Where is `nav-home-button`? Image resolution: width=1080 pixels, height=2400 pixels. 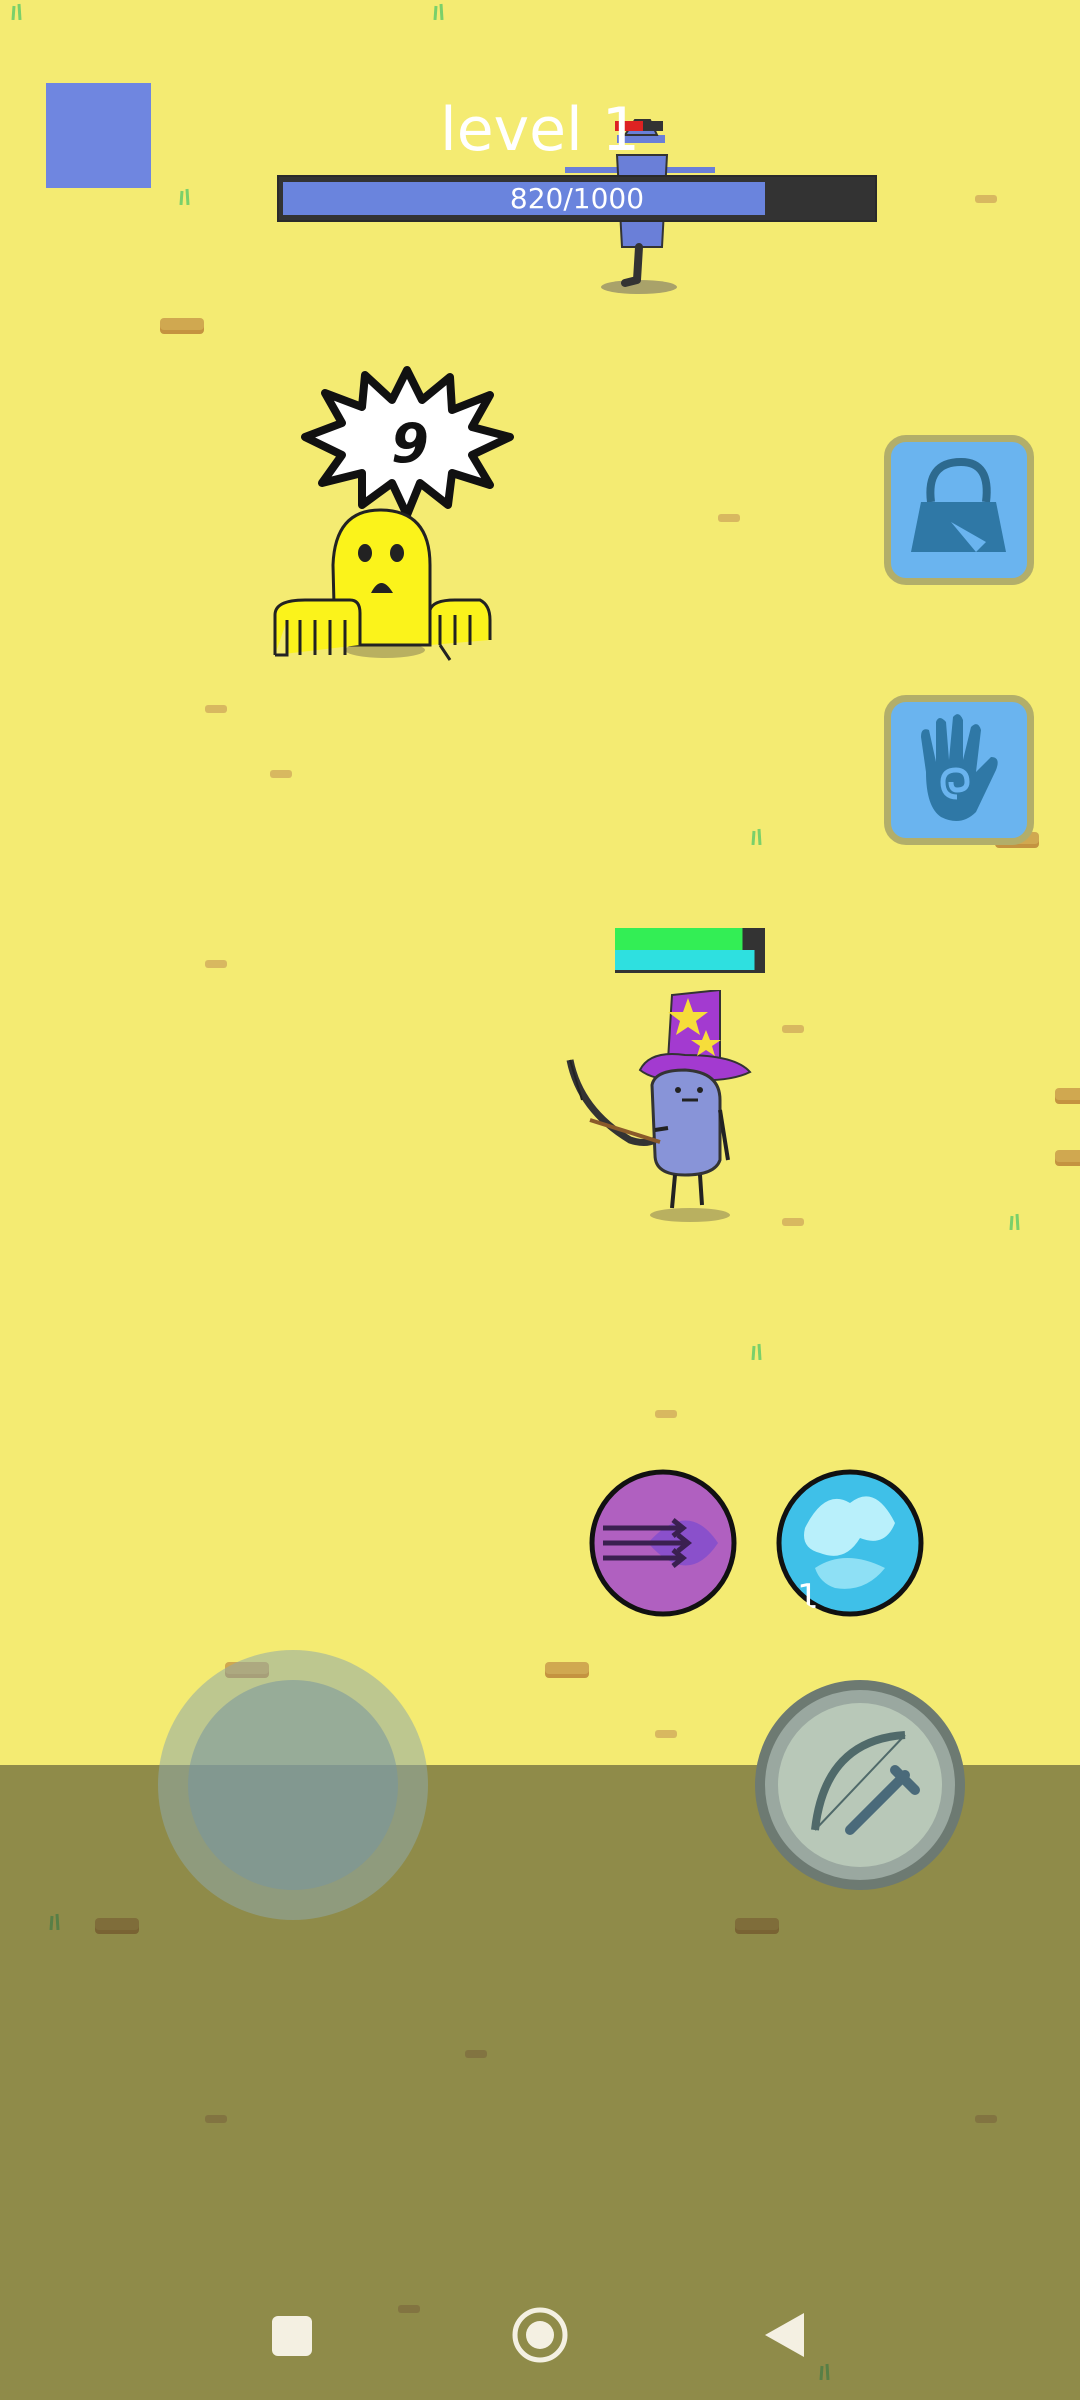 nav-home-button is located at coordinates (540, 2335).